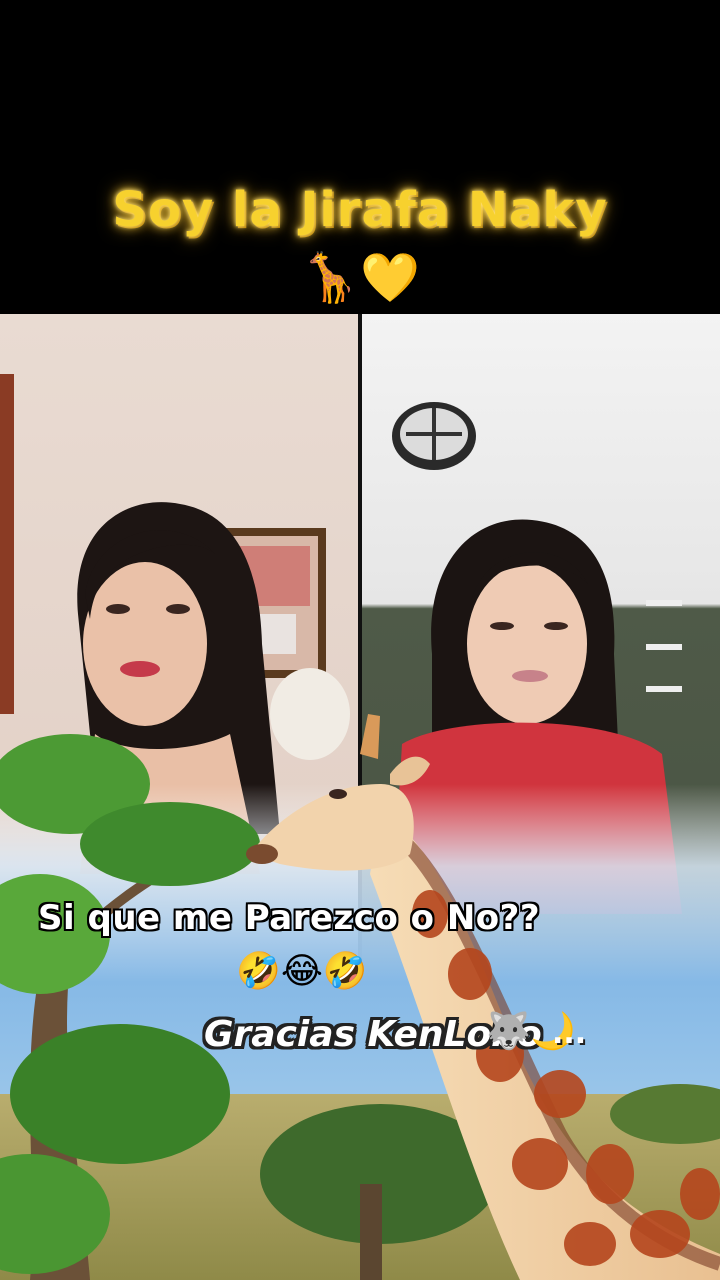  I want to click on title-emoji: 🦒💛, so click(360, 278).